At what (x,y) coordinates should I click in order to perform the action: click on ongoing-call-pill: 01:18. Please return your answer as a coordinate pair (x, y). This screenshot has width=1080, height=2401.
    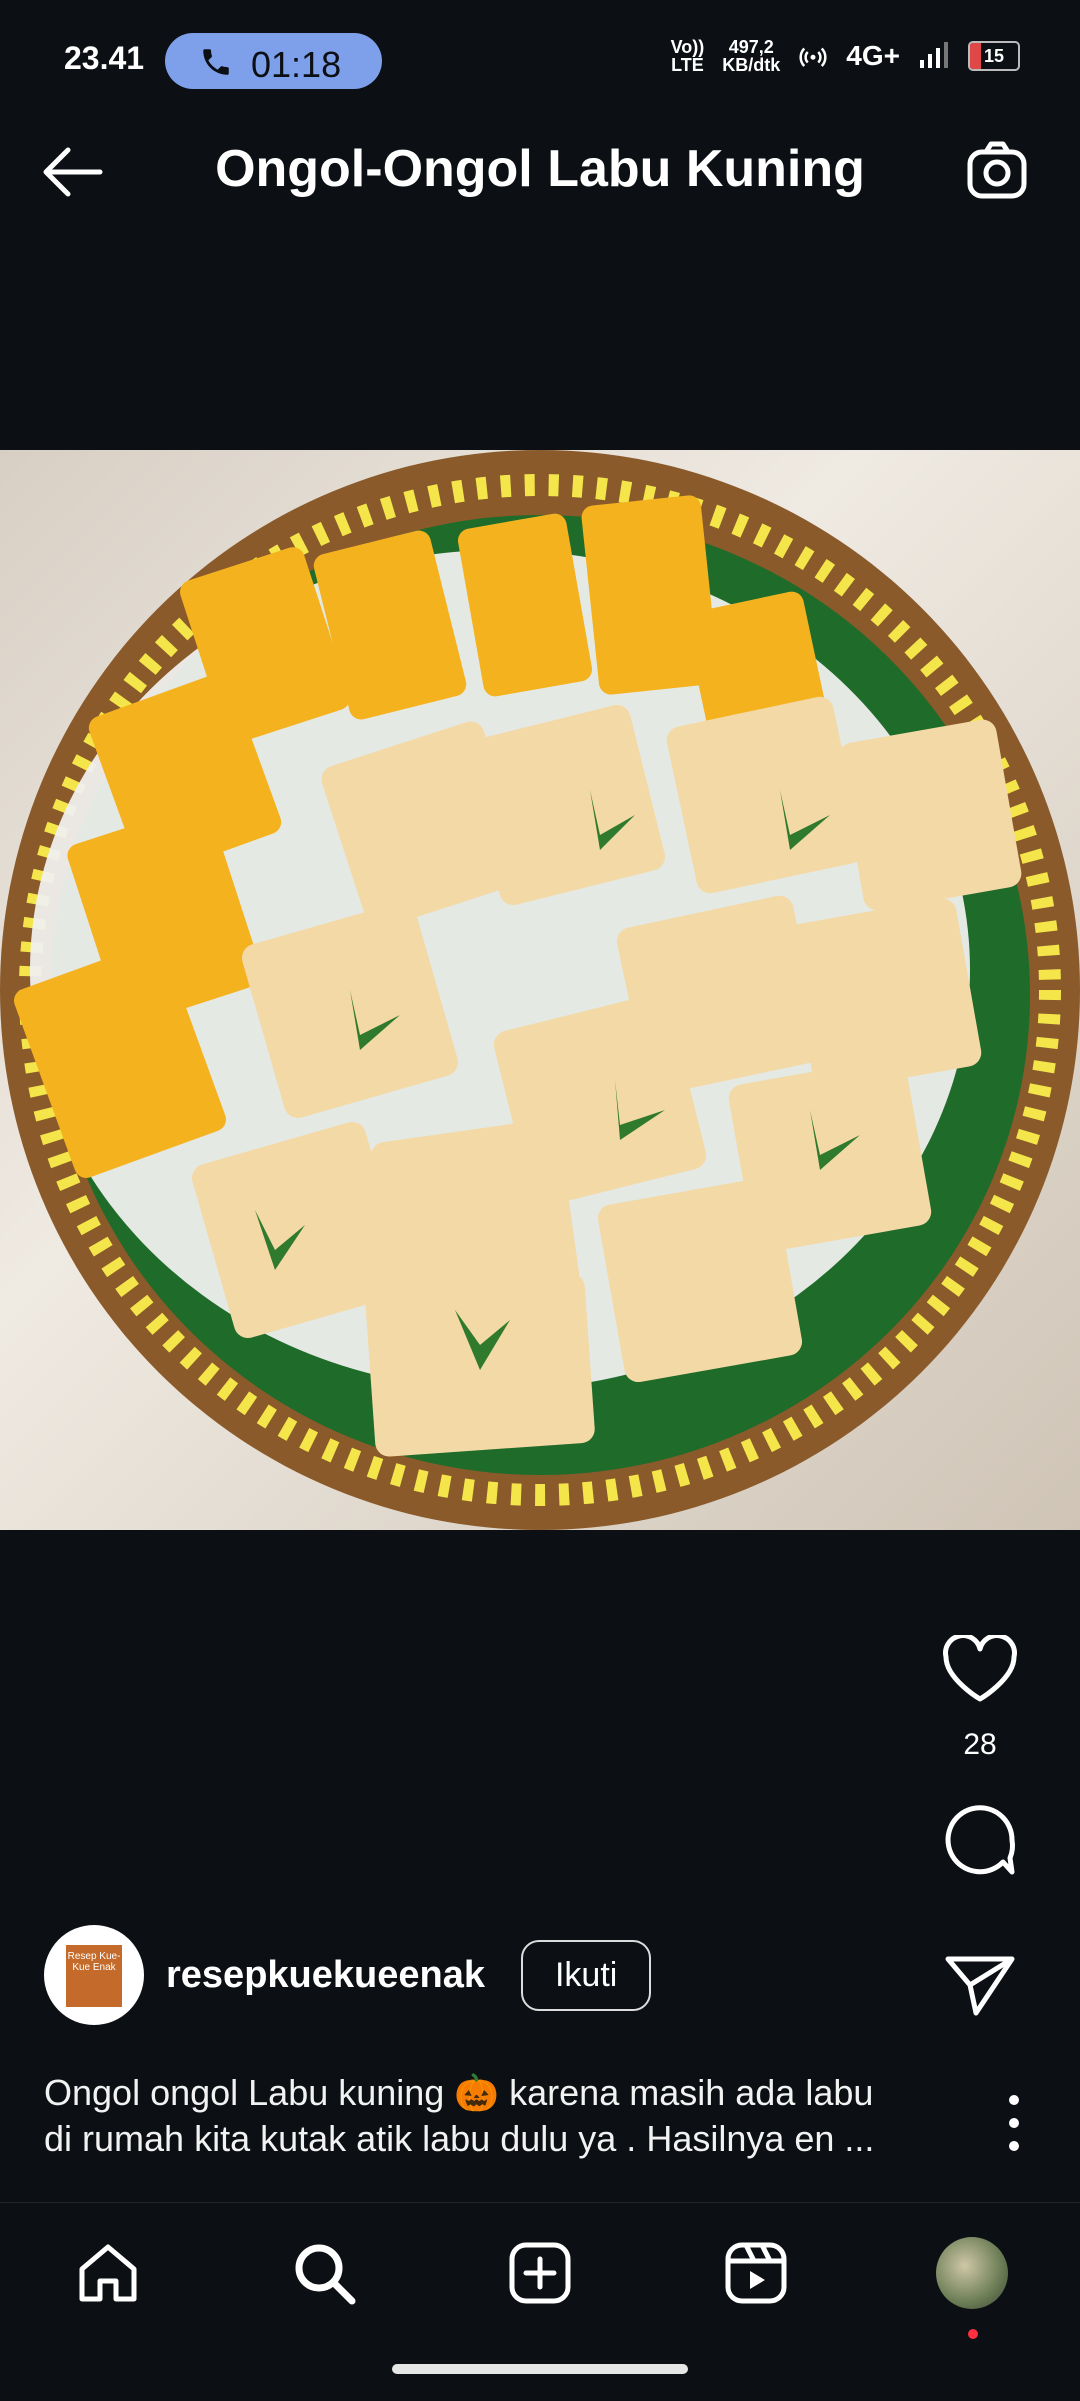
    Looking at the image, I should click on (273, 61).